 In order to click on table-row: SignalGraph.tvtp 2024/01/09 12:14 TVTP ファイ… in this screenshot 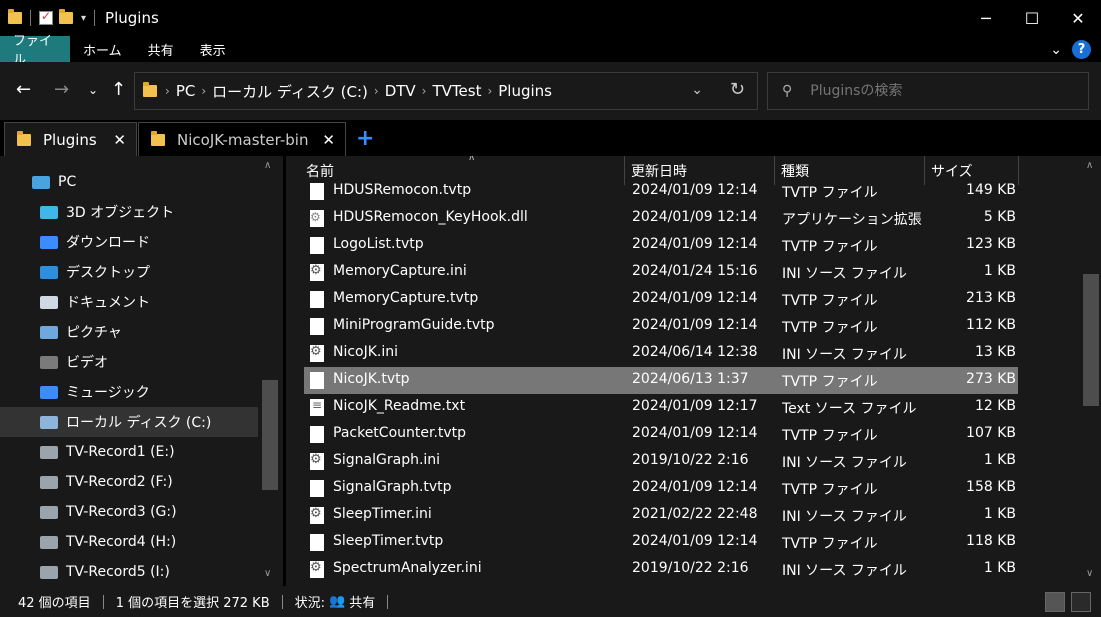, I will do `click(661, 488)`.